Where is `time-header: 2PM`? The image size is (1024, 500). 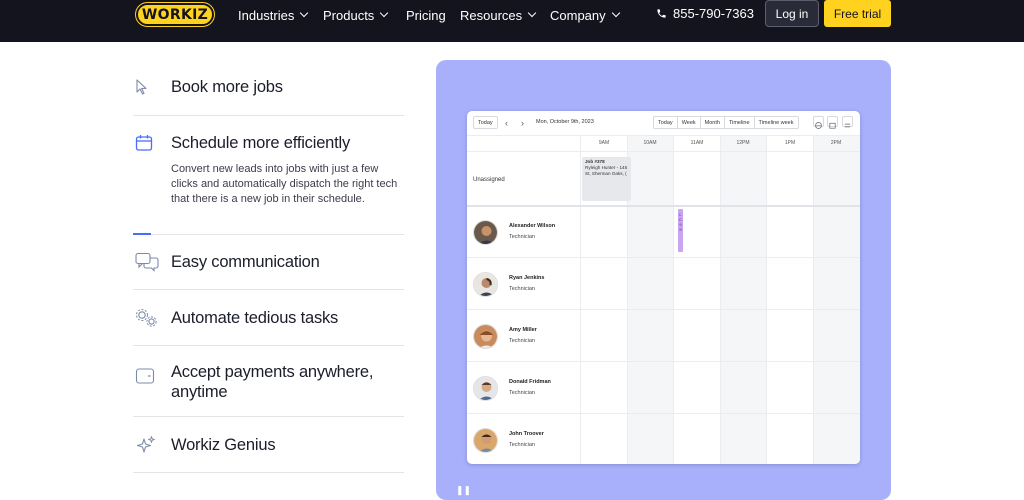 time-header: 2PM is located at coordinates (836, 143).